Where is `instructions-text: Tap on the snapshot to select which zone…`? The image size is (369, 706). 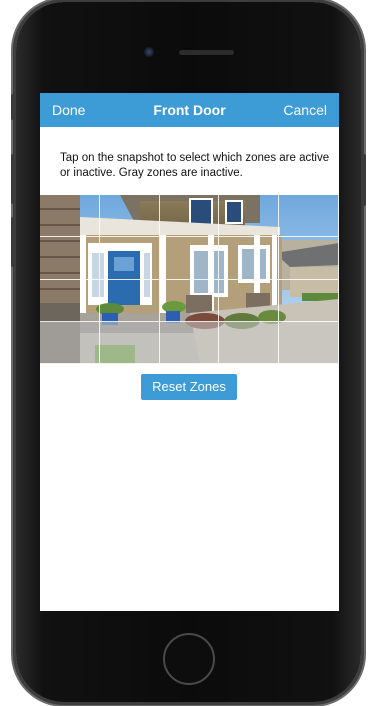 instructions-text: Tap on the snapshot to select which zone… is located at coordinates (195, 165).